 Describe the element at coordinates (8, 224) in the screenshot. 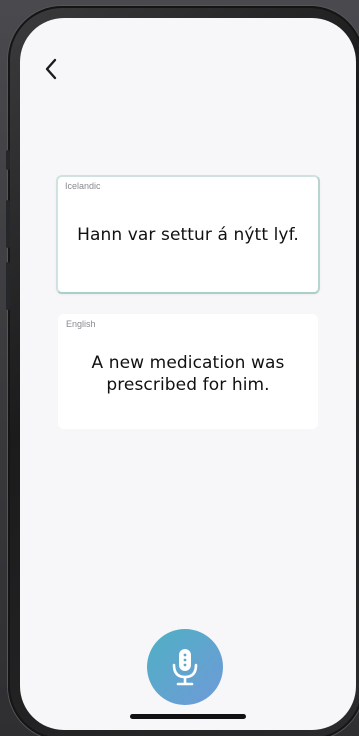

I see `phone-volume-up-button` at that location.